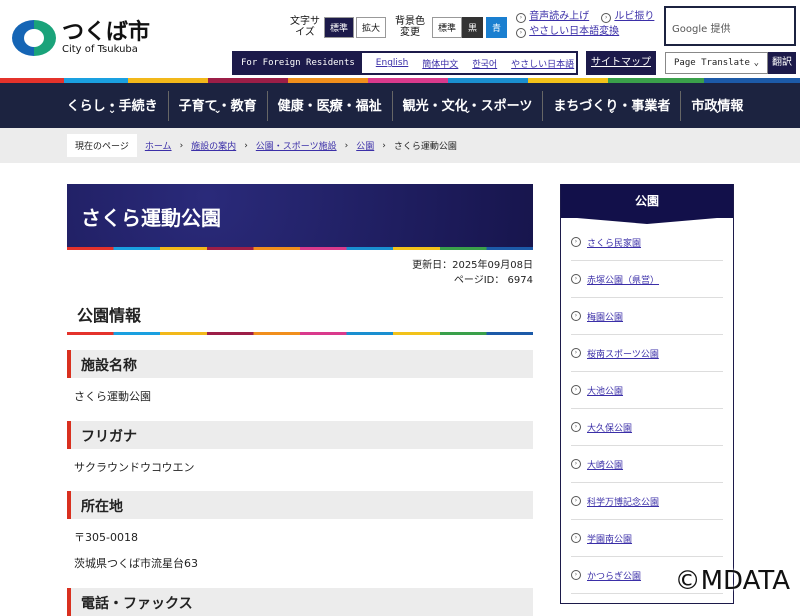  I want to click on site-logo: つくば市 City of Tsukuba, so click(81, 38).